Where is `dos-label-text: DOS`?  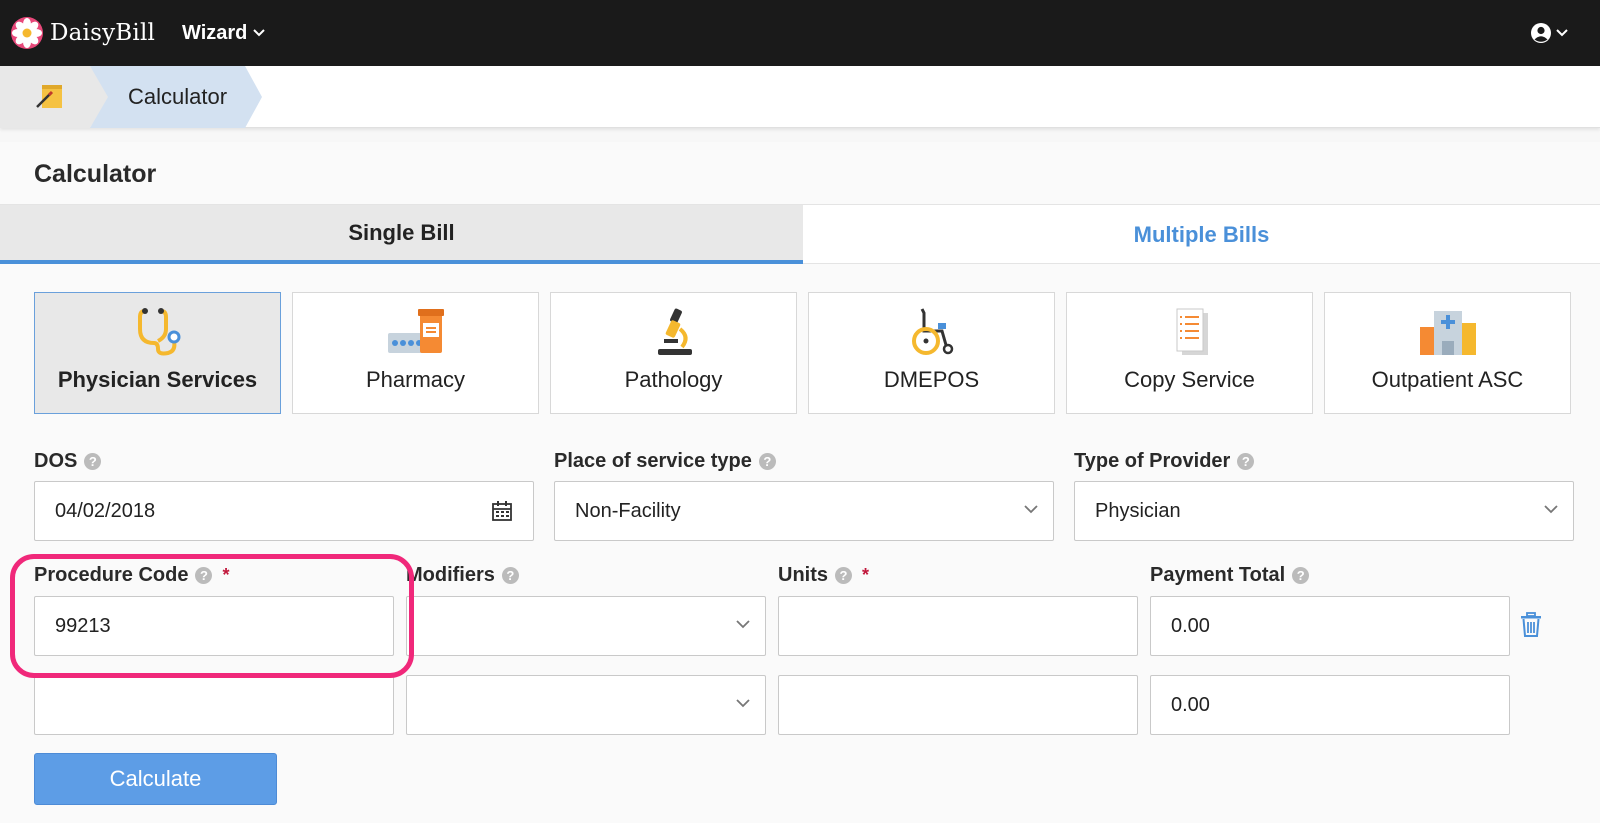
dos-label-text: DOS is located at coordinates (56, 461).